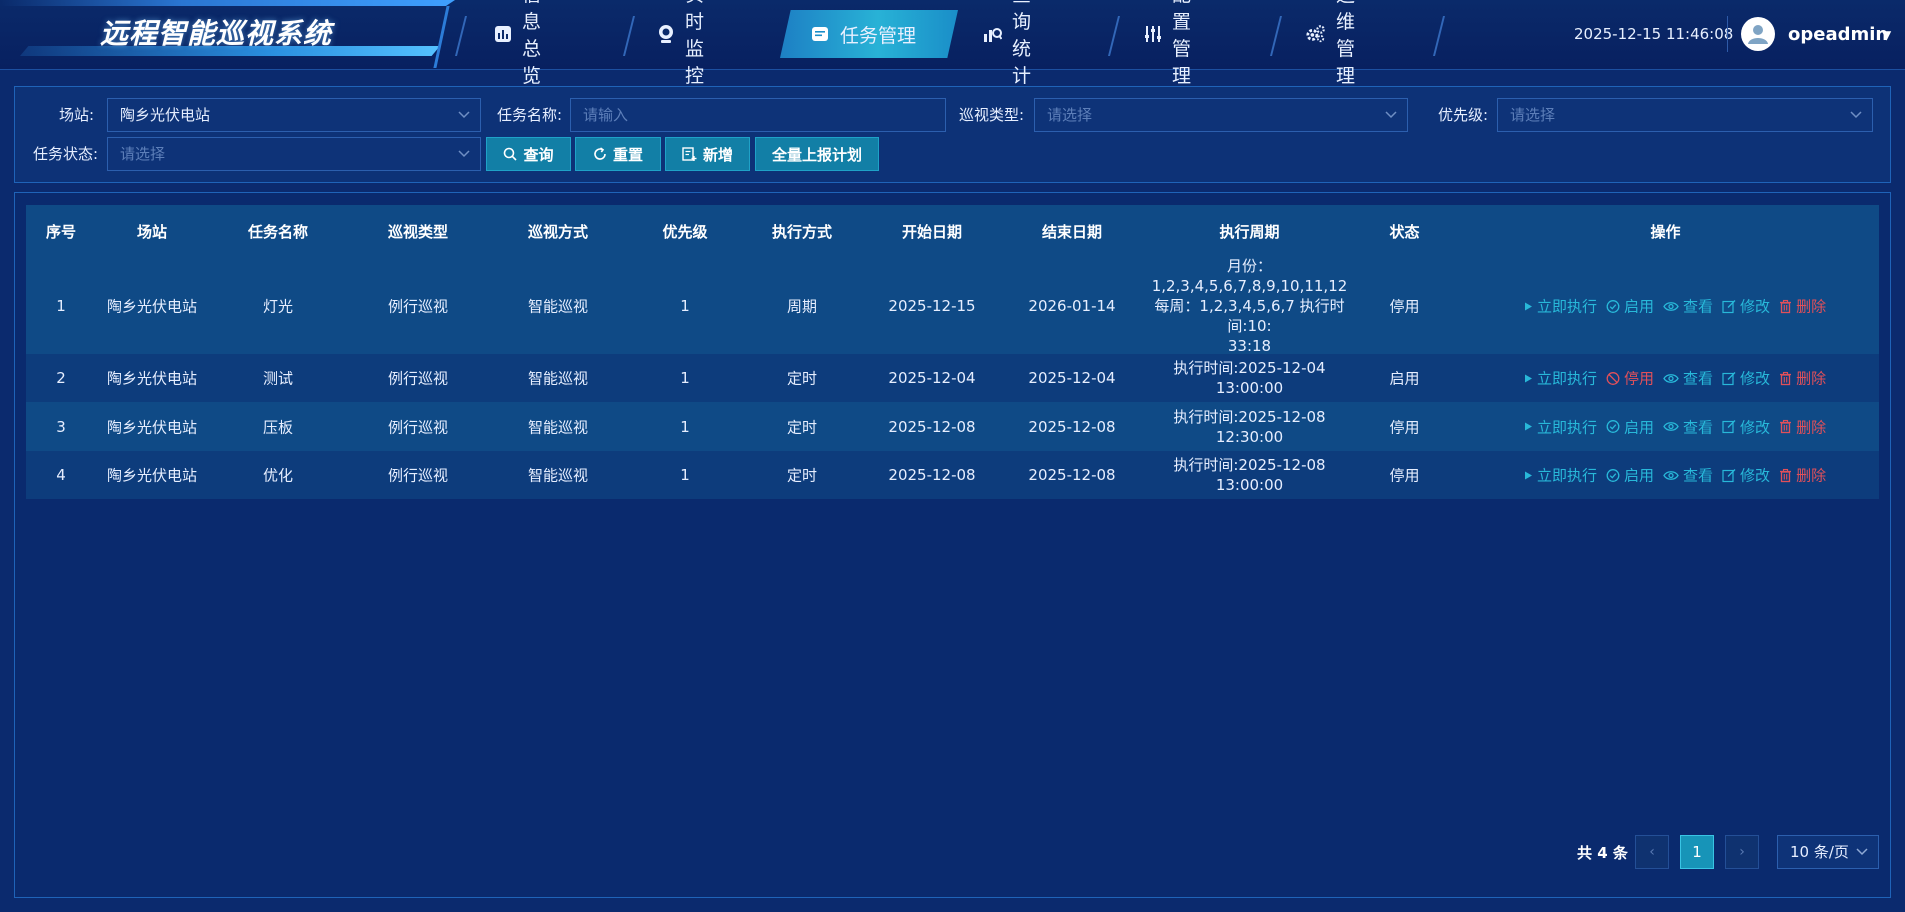  What do you see at coordinates (801, 378) in the screenshot?
I see `cell-exec: 定时` at bounding box center [801, 378].